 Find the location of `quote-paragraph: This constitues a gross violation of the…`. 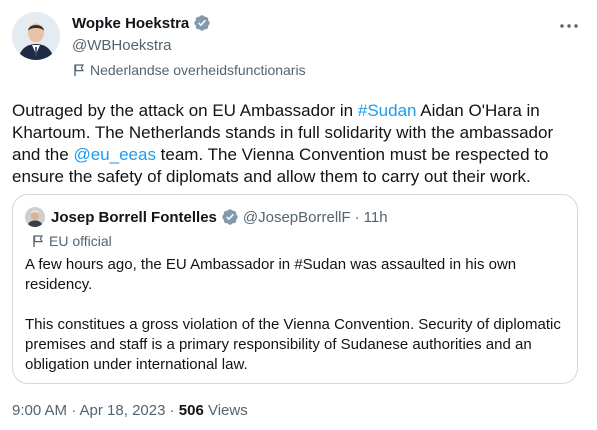

quote-paragraph: This constitues a gross violation of the… is located at coordinates (293, 344).